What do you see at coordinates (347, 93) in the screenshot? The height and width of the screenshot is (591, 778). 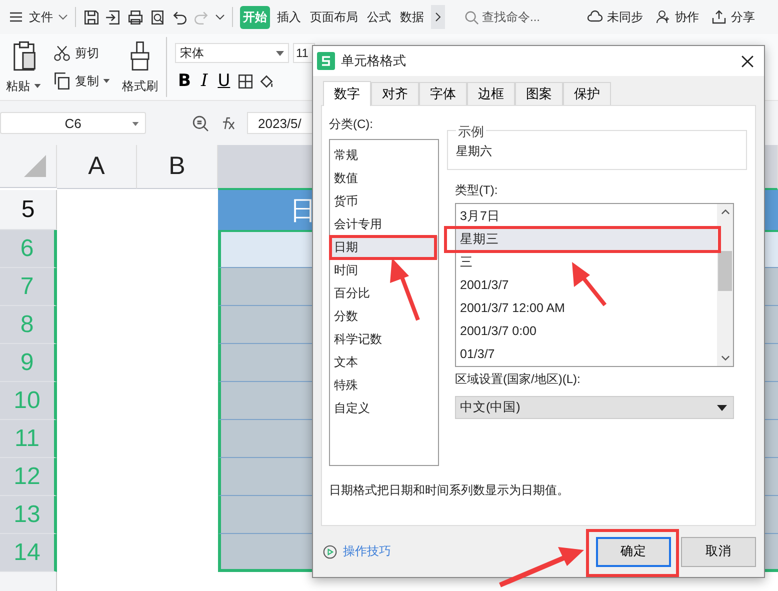 I see `dialog-tab: 数字` at bounding box center [347, 93].